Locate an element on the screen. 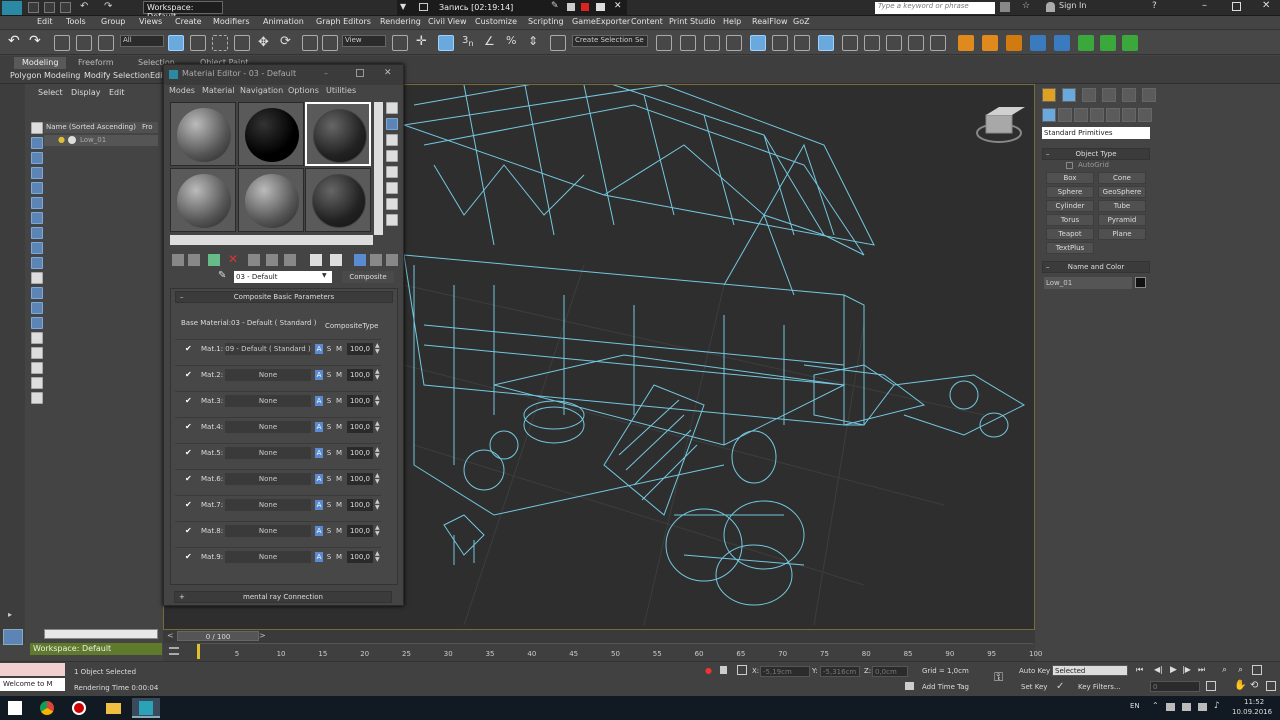  utilities-tab-icon is located at coordinates (1149, 95).